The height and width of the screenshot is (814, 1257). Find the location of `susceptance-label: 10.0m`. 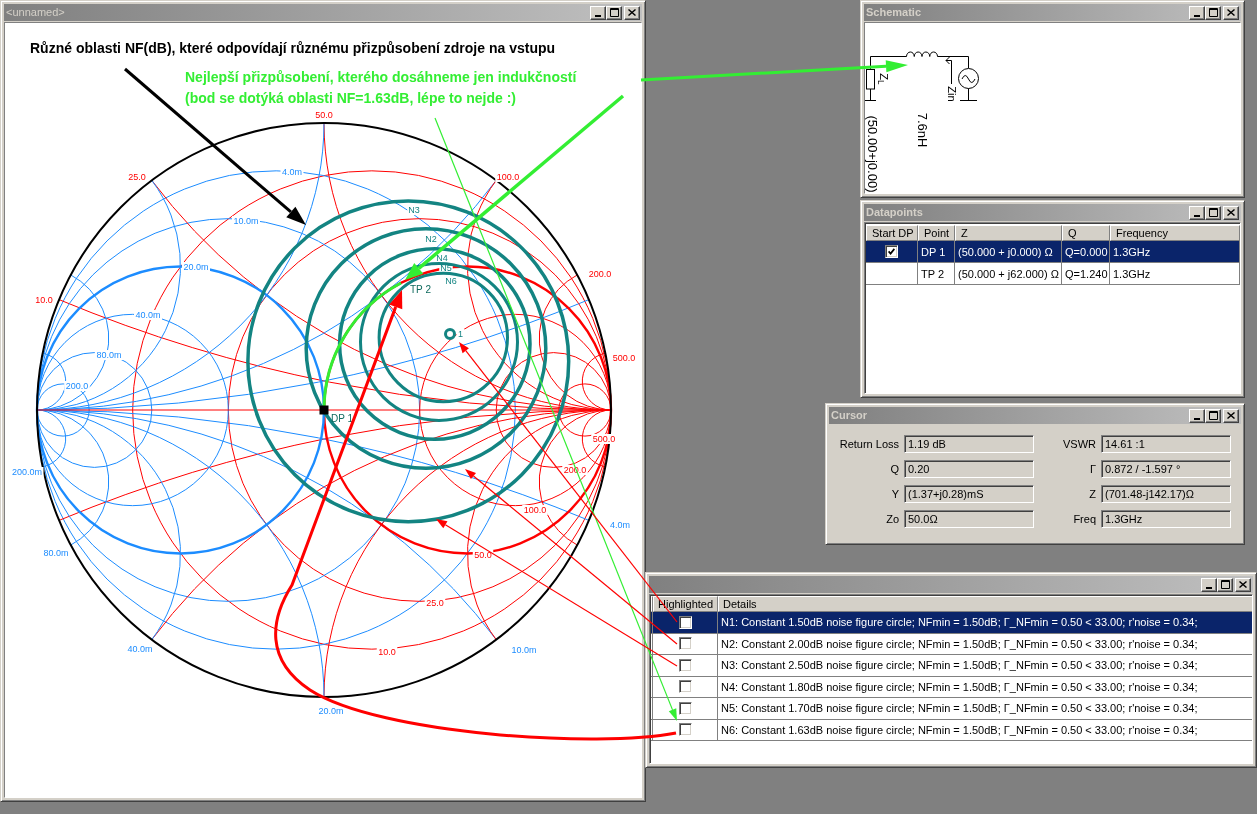

susceptance-label: 10.0m is located at coordinates (524, 650).